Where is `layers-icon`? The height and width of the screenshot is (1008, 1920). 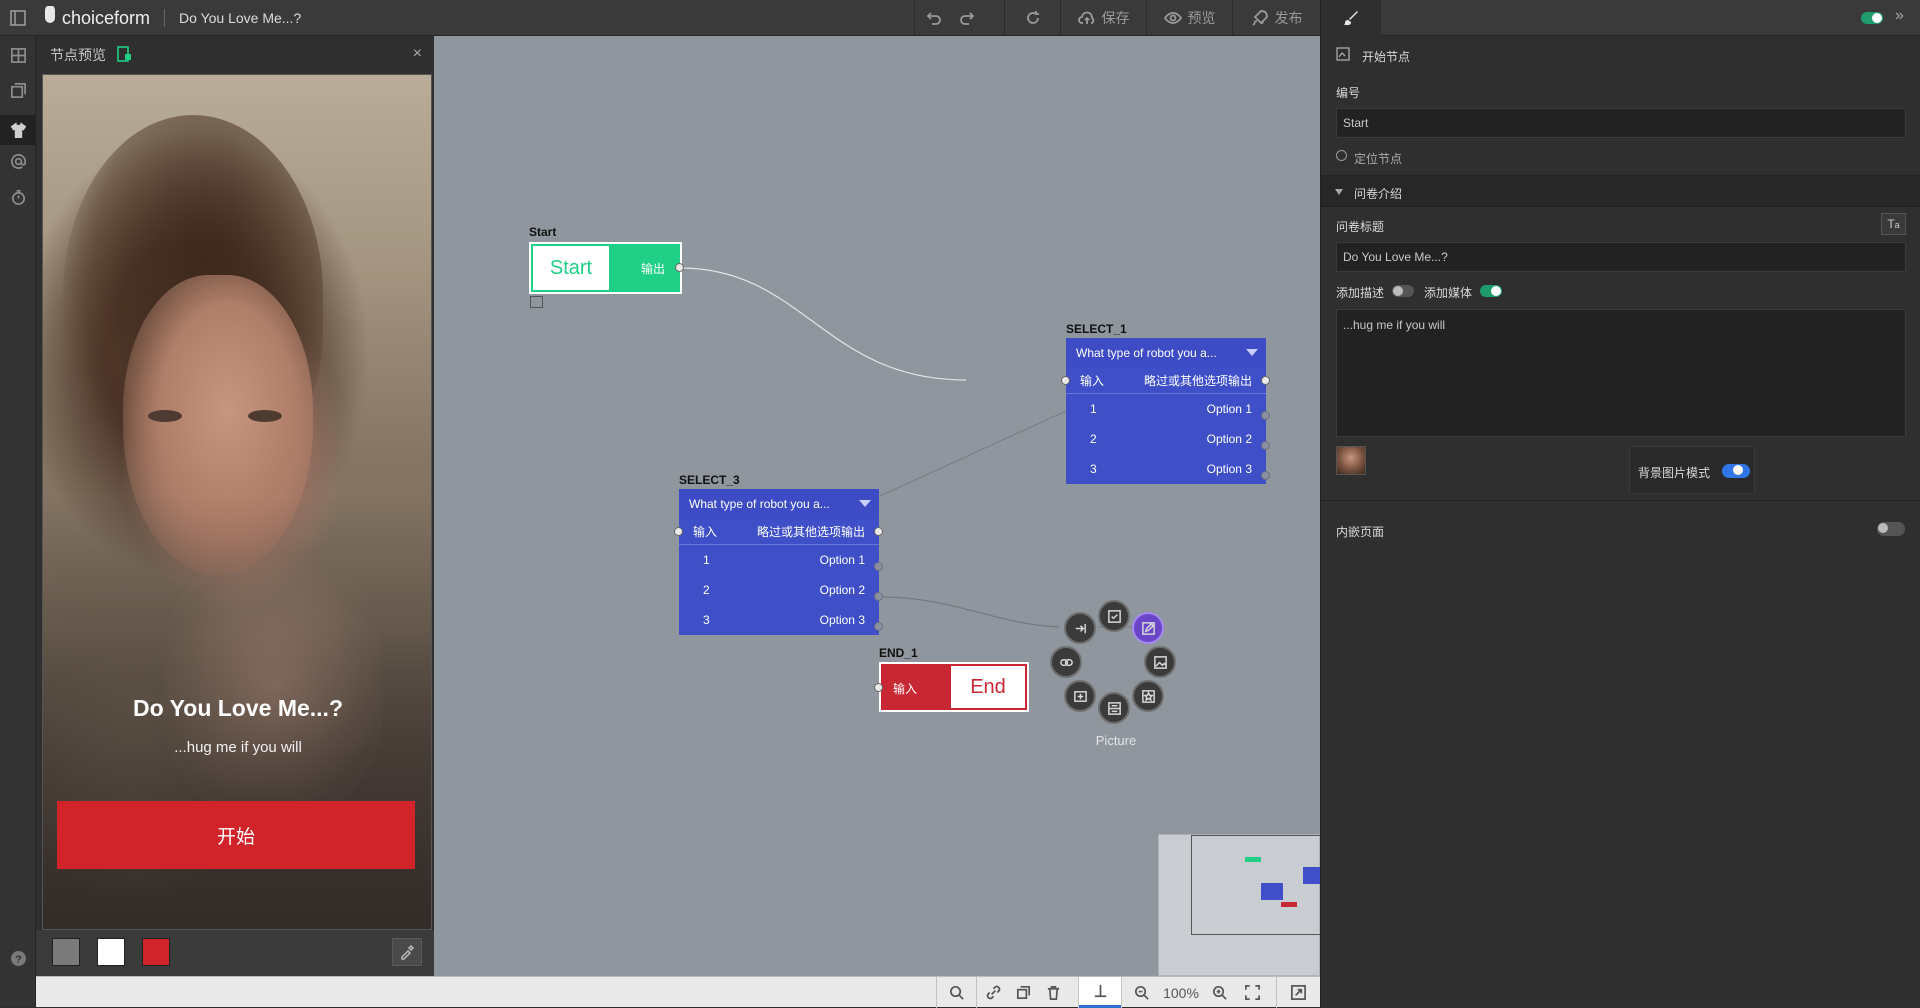 layers-icon is located at coordinates (18, 90).